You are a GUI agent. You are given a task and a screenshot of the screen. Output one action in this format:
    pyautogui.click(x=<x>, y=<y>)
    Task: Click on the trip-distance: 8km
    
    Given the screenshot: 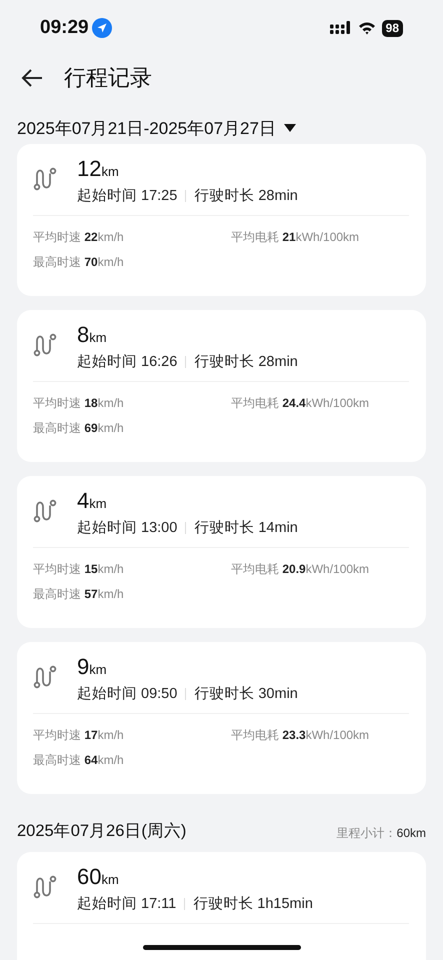 What is the action you would take?
    pyautogui.click(x=92, y=335)
    